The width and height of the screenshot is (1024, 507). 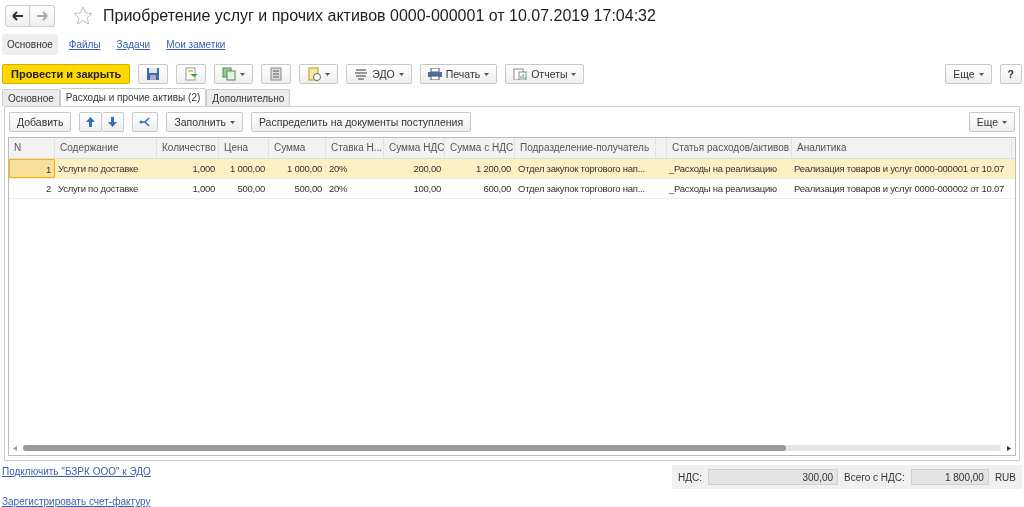 I want to click on section-link: Задачи, so click(x=133, y=45).